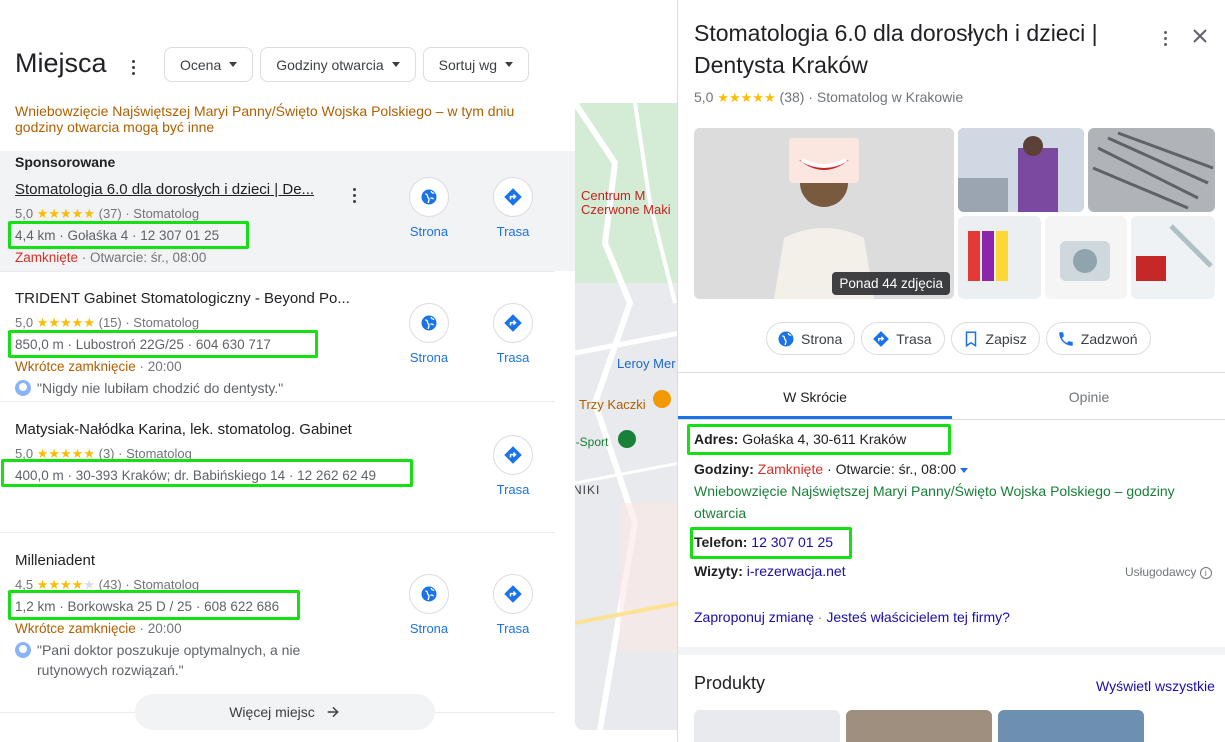 The image size is (1225, 742). I want to click on info-icon: i, so click(1205, 572).